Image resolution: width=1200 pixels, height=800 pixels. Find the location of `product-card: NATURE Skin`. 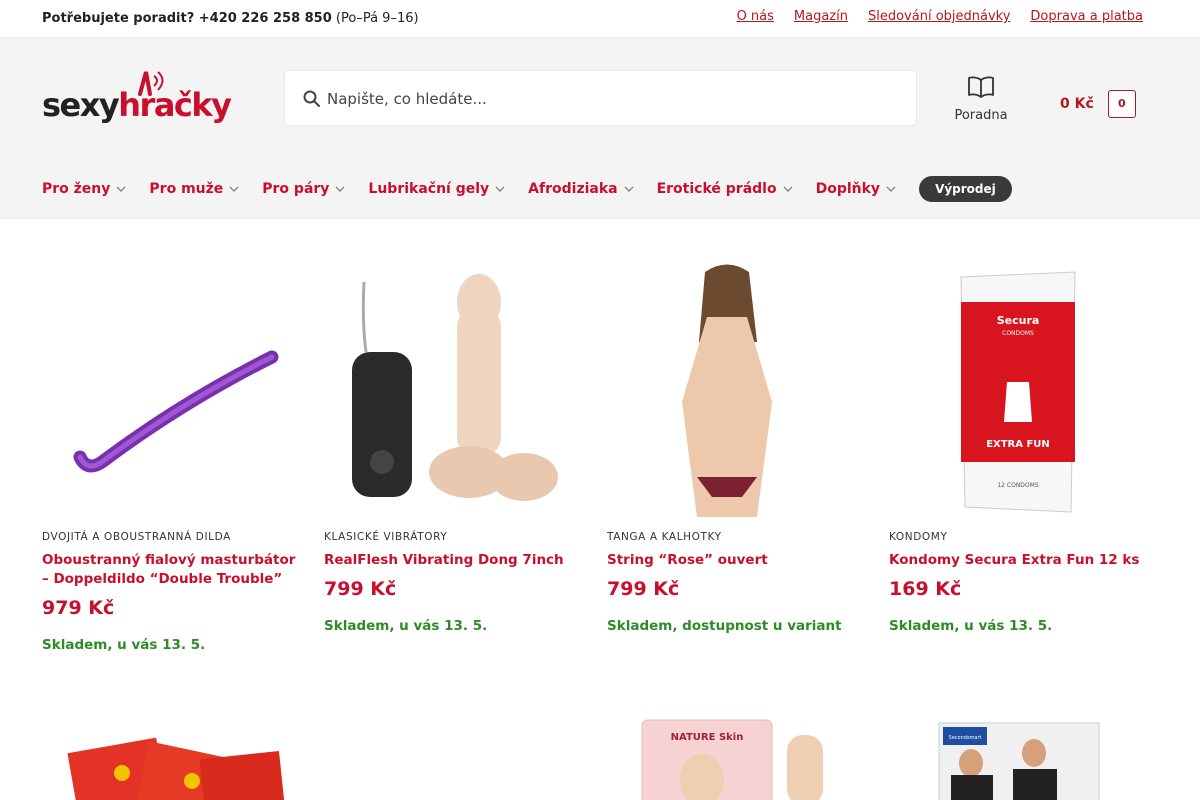

product-card: NATURE Skin is located at coordinates (734, 757).